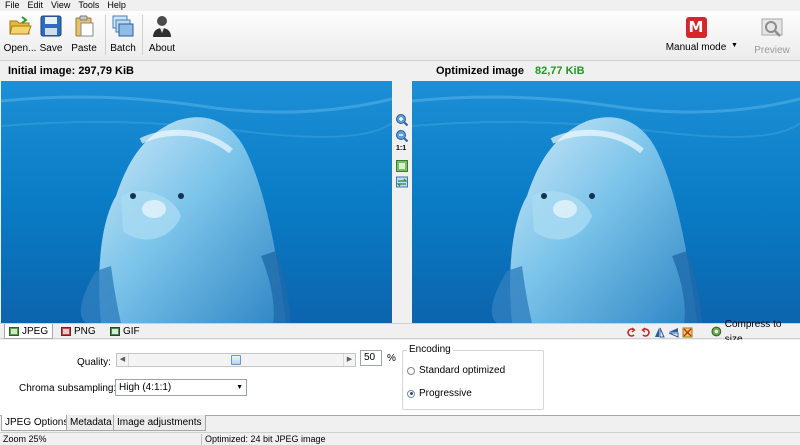 Image resolution: width=800 pixels, height=445 pixels. What do you see at coordinates (462, 370) in the screenshot?
I see `encoding-standard-label: Standard optimized` at bounding box center [462, 370].